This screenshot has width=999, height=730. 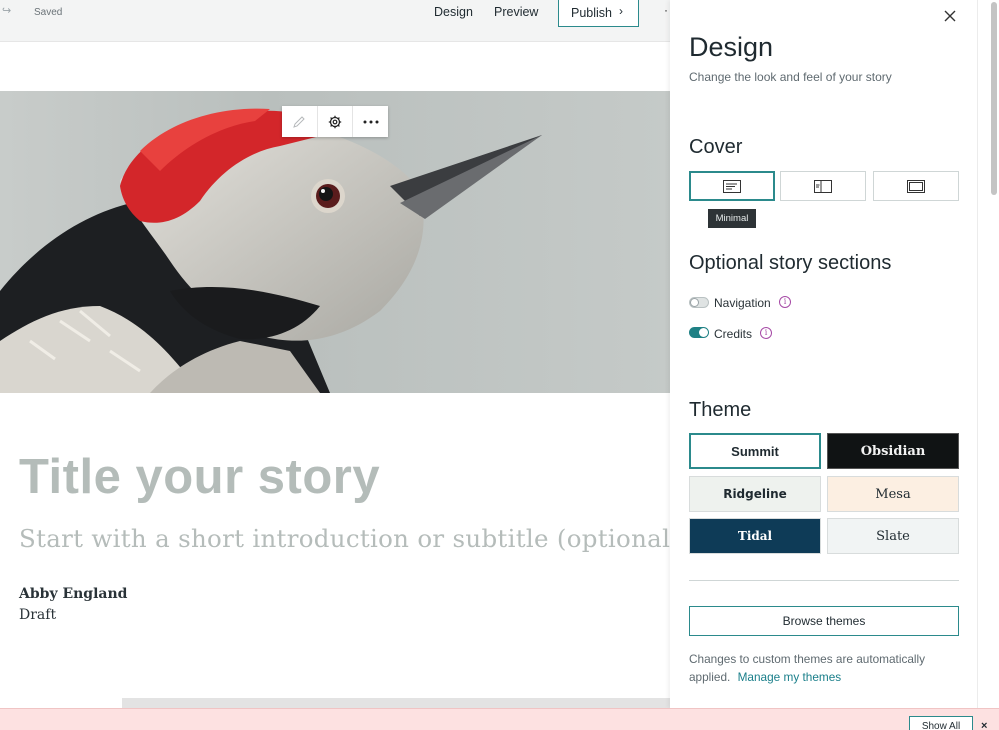 I want to click on close-icon, so click(x=950, y=16).